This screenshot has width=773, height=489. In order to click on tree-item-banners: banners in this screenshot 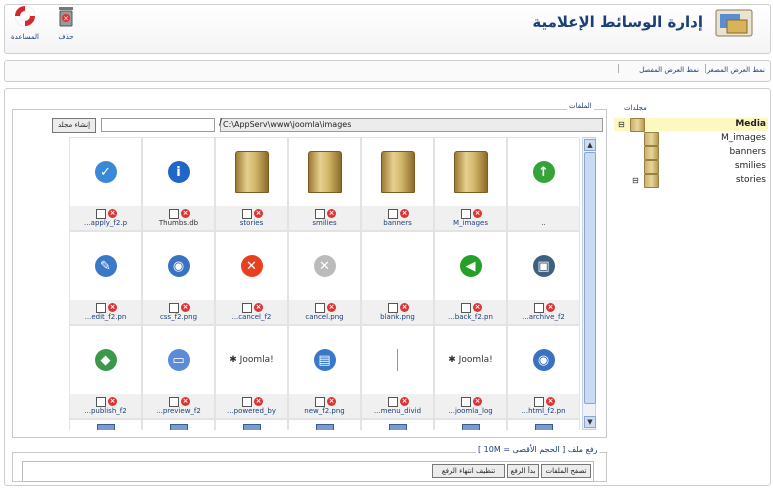, I will do `click(691, 153)`.